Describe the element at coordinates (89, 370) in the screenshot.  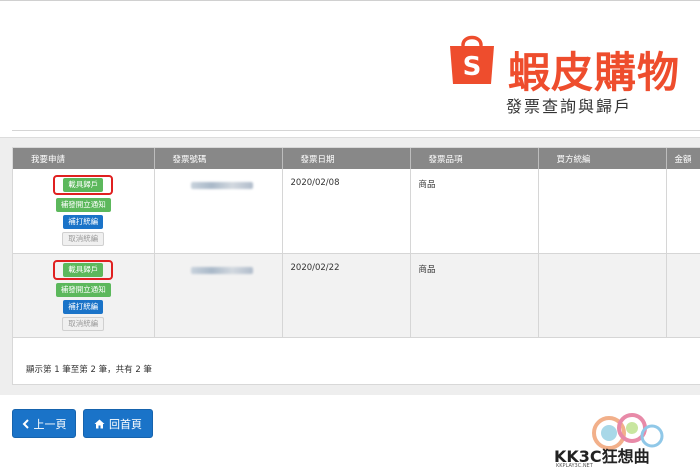
I see `pagination-info: 顯示第 1 筆至第 2 筆，共有 2 筆` at that location.